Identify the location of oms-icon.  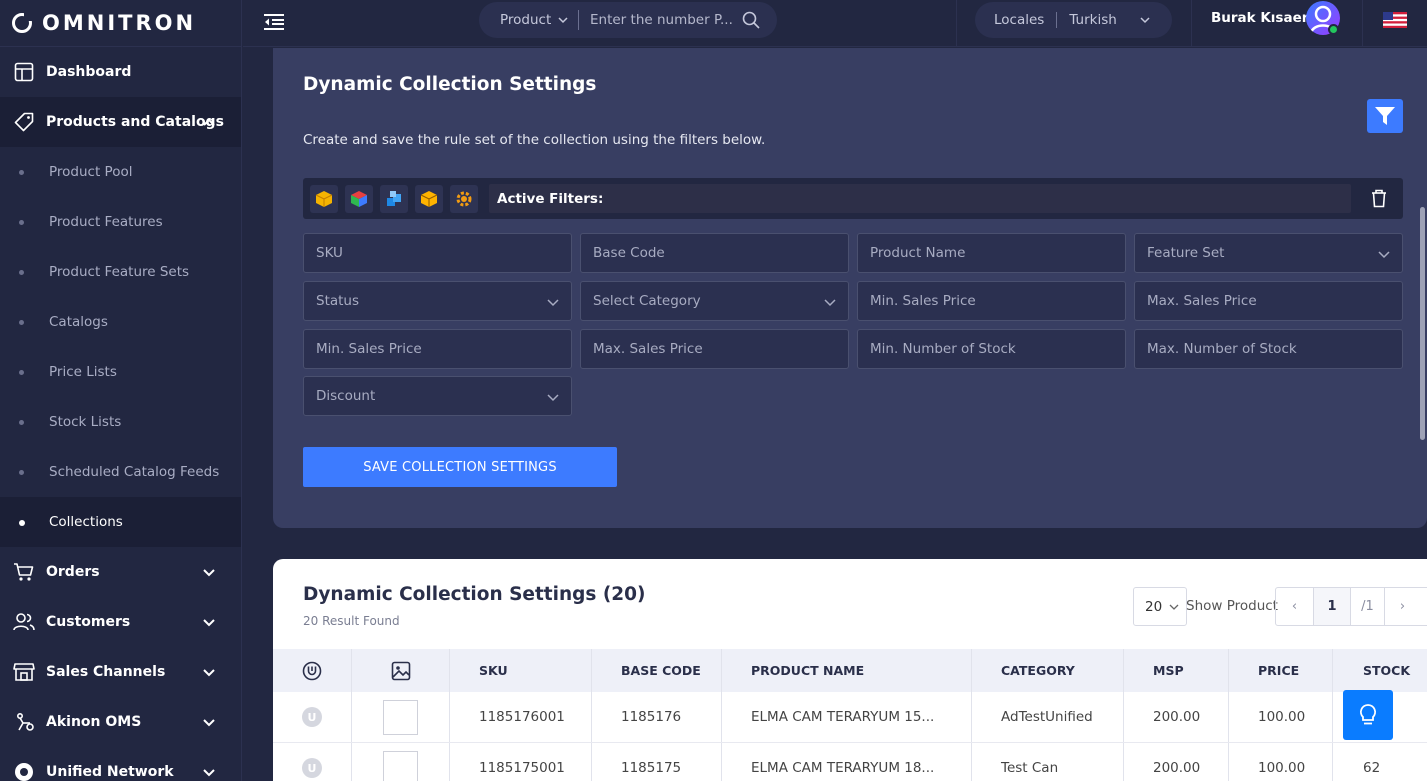
(24, 722).